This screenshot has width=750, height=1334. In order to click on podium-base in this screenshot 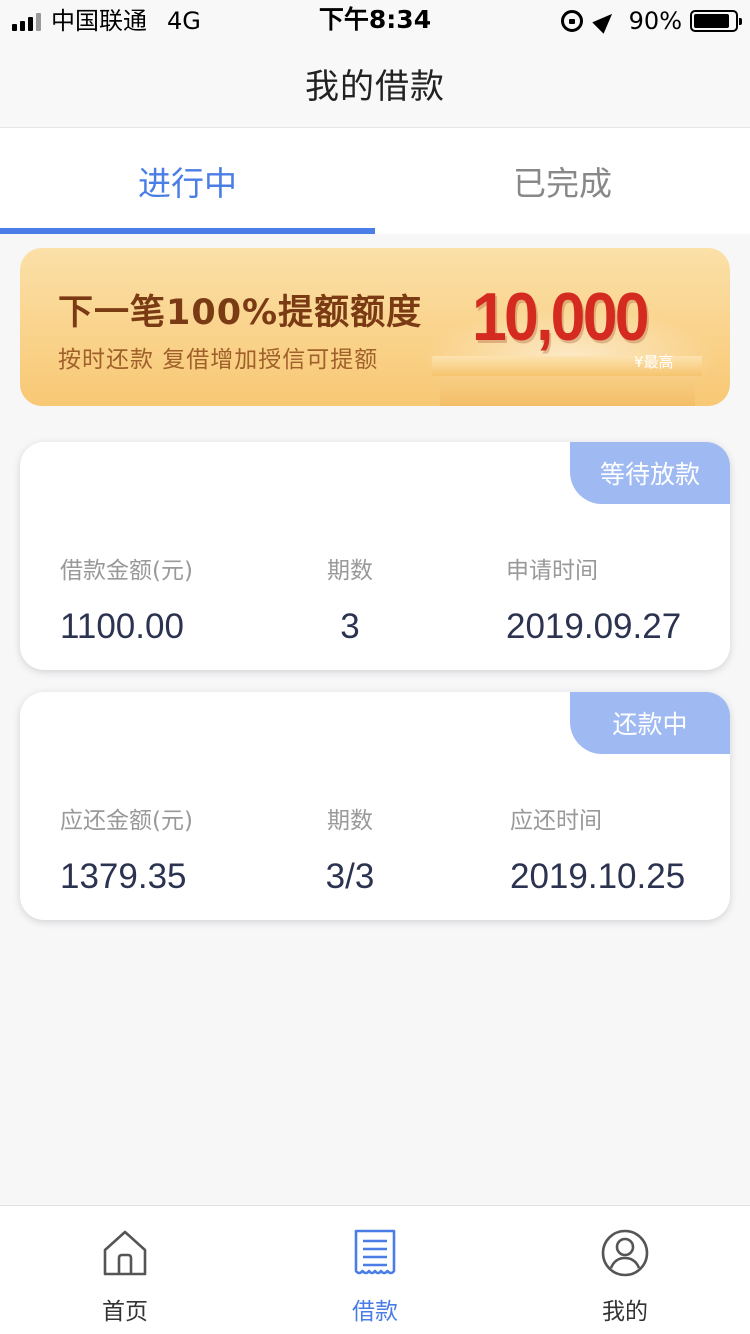, I will do `click(567, 391)`.